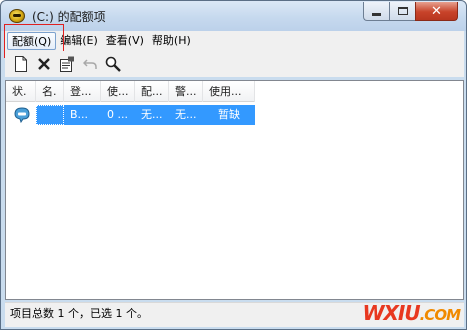 The image size is (467, 330). I want to click on minimize-icon, so click(376, 14).